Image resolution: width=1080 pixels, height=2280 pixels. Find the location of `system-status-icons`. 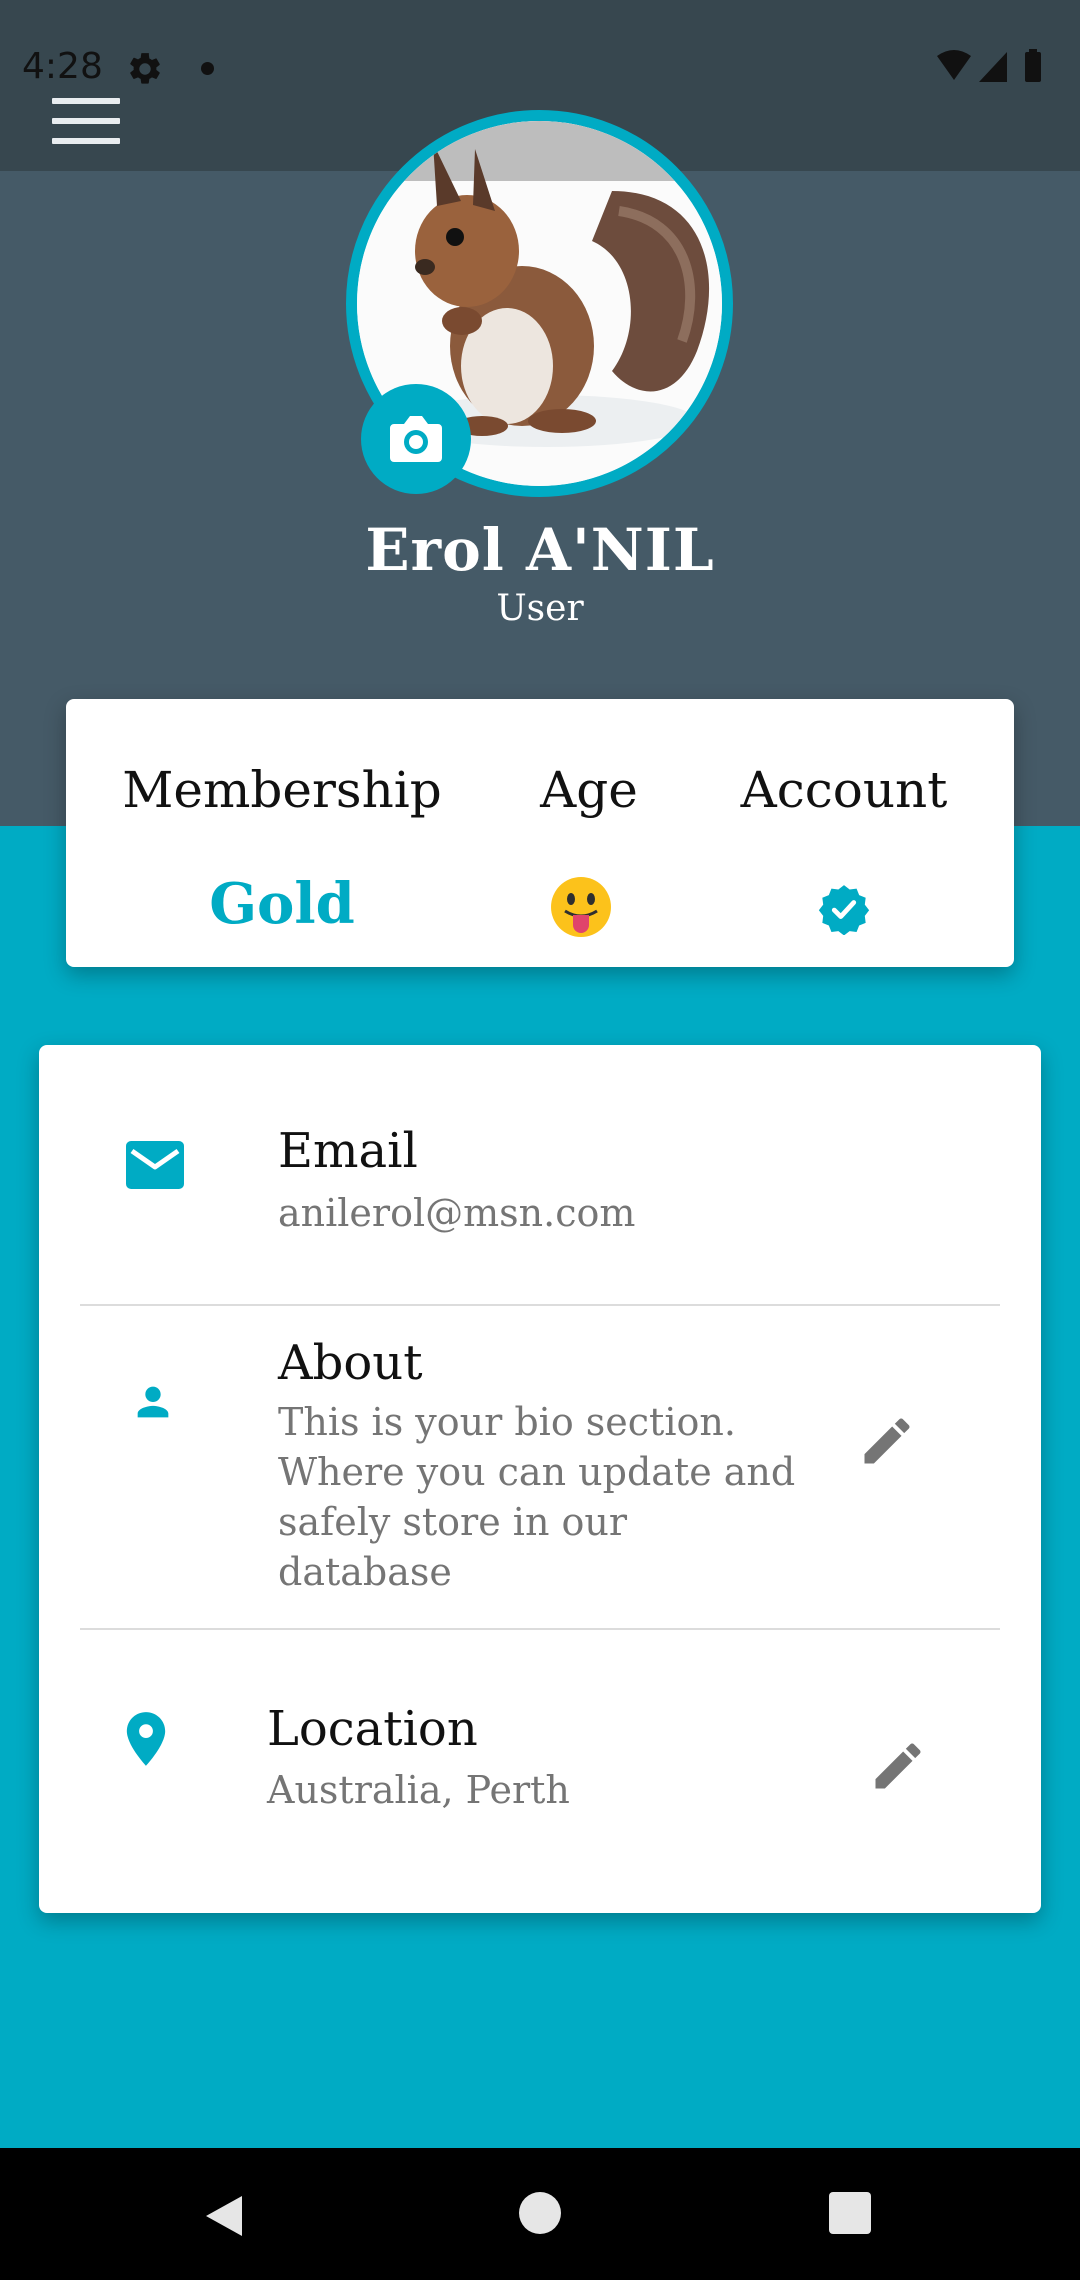

system-status-icons is located at coordinates (989, 65).